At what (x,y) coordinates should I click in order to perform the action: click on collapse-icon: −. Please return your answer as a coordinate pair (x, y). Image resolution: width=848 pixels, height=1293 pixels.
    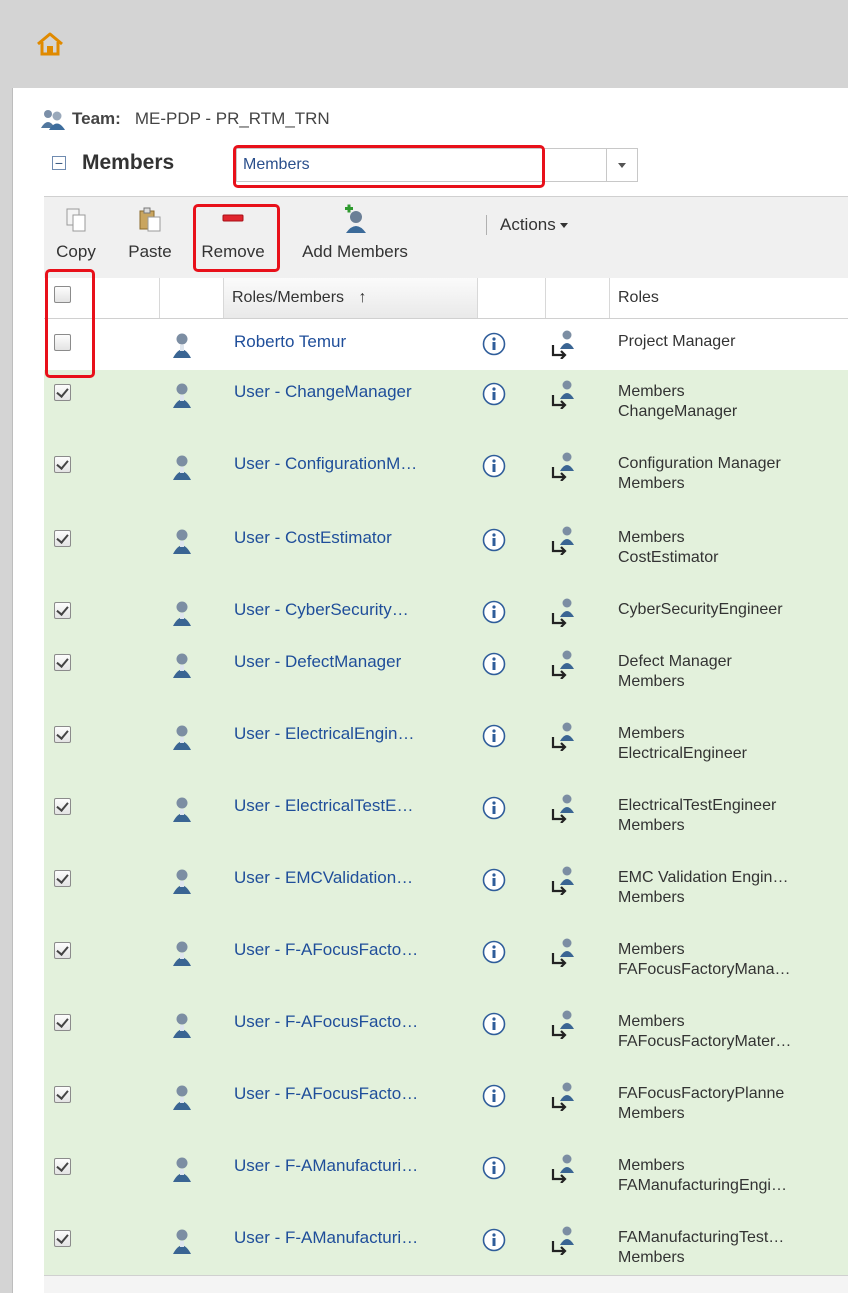
    Looking at the image, I should click on (59, 163).